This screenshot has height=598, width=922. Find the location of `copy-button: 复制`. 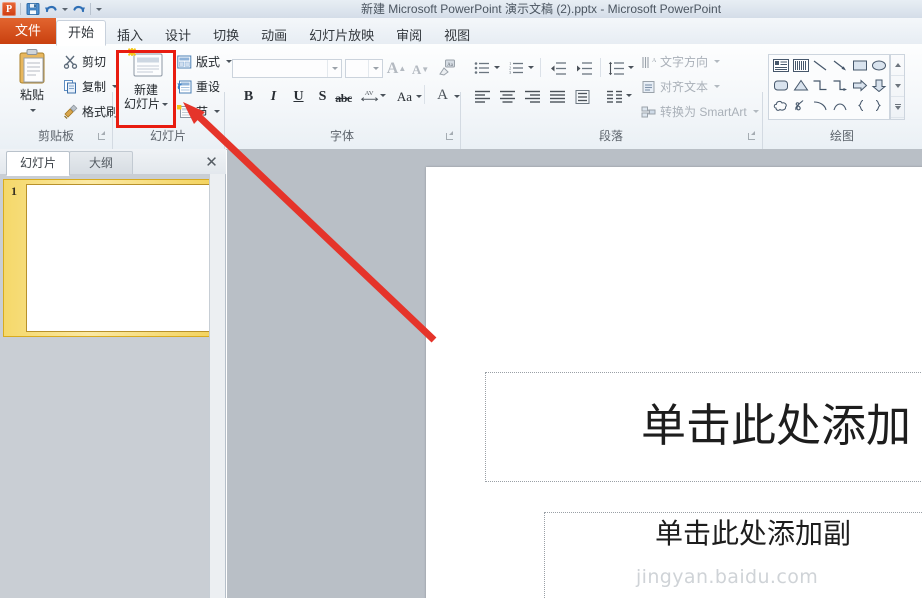

copy-button: 复制 is located at coordinates (90, 86).